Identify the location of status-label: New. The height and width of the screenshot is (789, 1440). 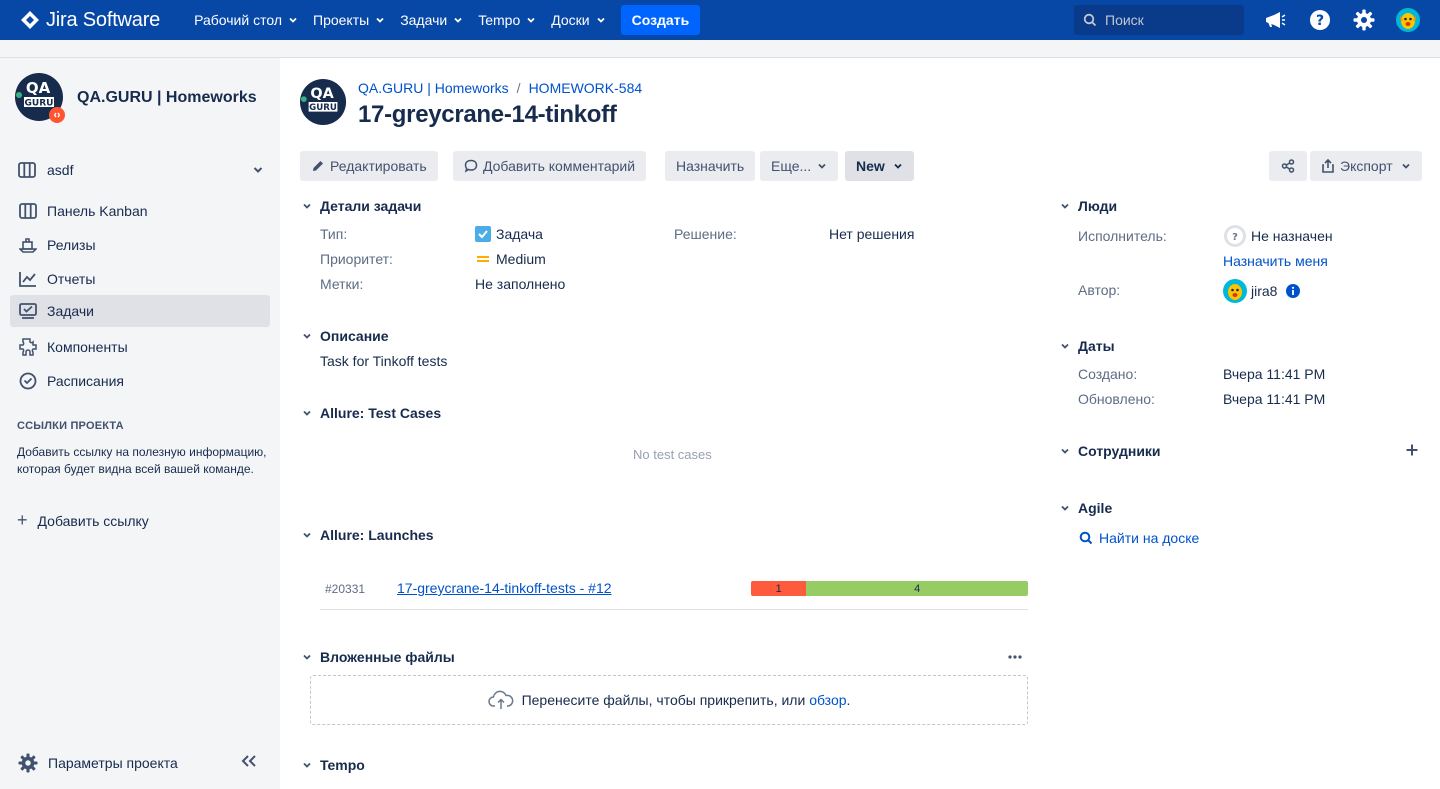
(870, 166).